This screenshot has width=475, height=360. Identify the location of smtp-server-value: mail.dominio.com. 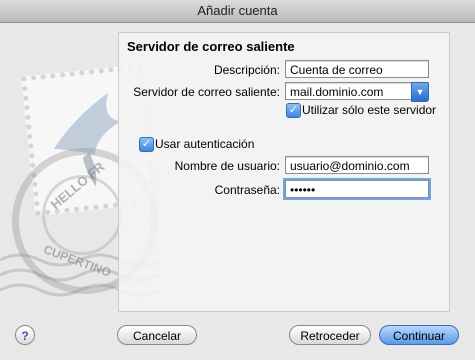
(337, 92).